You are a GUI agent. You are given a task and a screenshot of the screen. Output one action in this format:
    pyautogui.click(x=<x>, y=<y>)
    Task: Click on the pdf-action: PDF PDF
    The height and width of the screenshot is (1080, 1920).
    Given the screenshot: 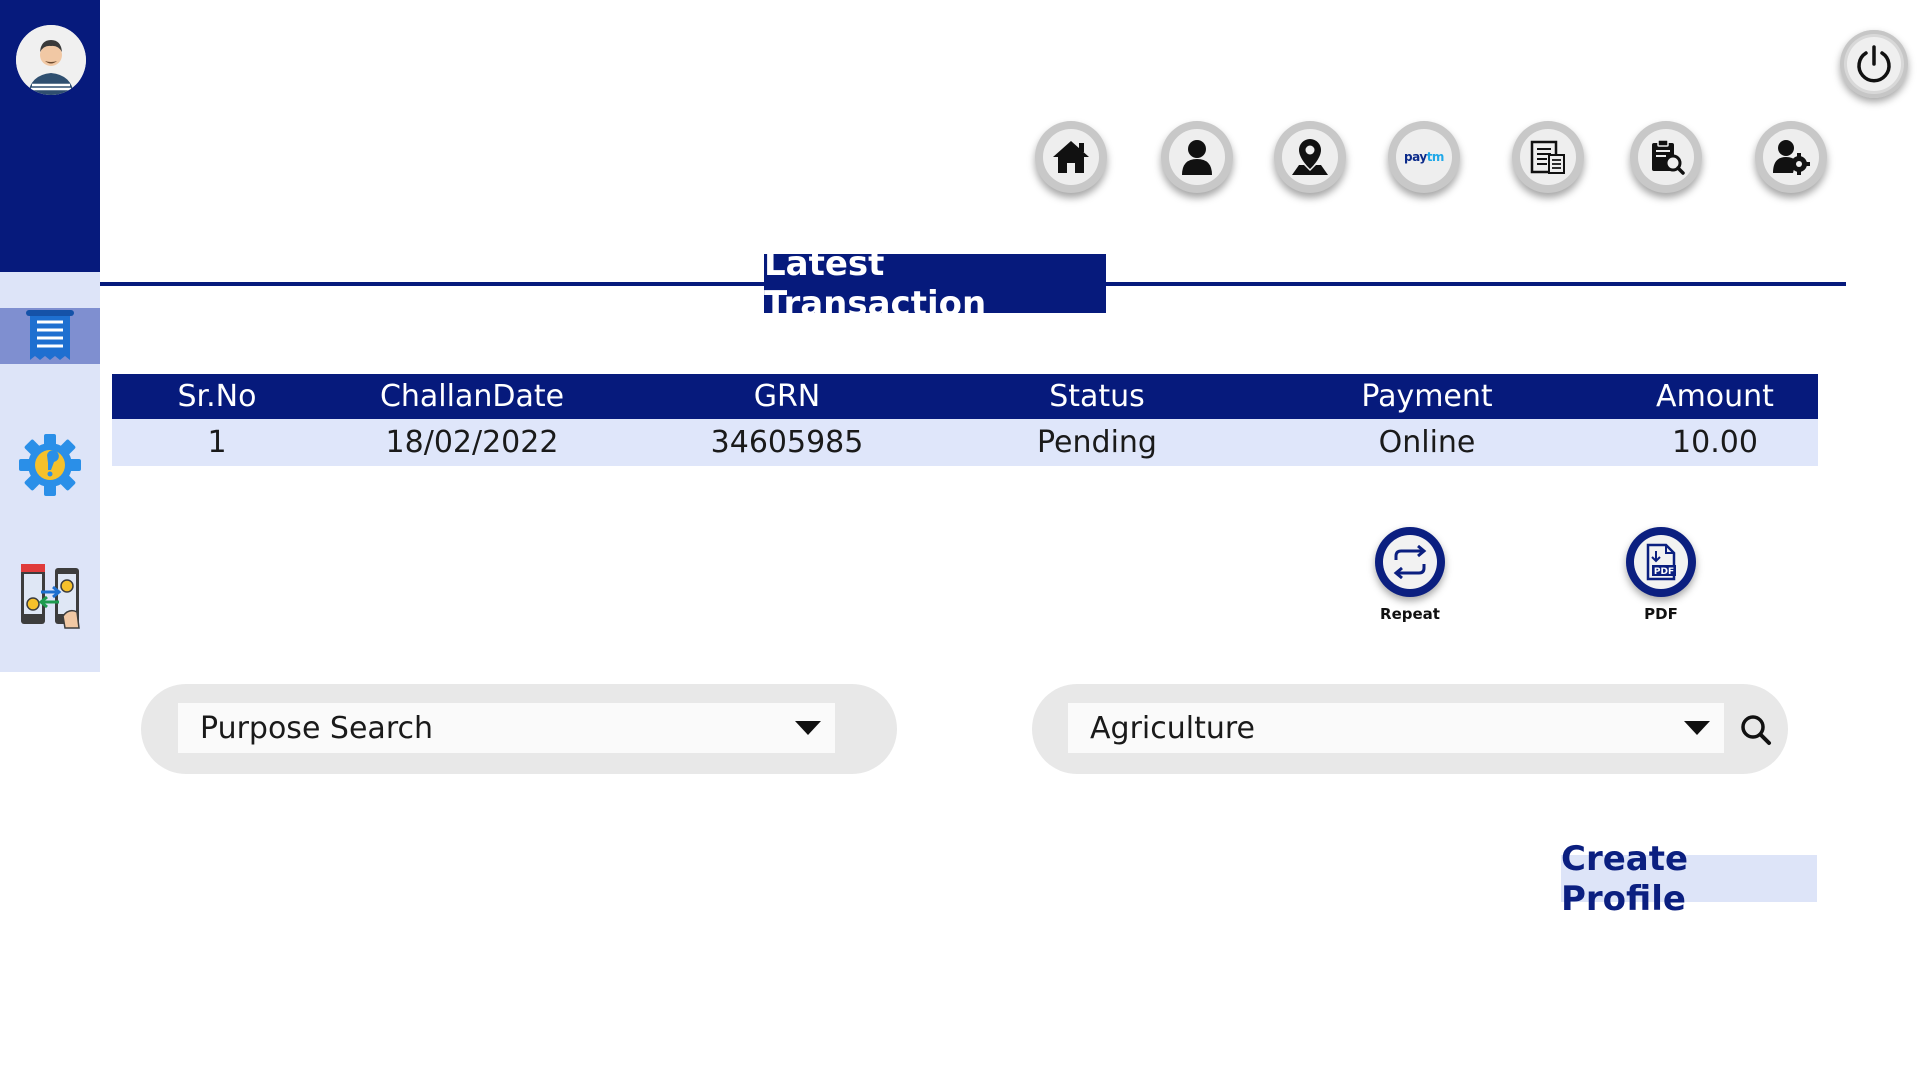 What is the action you would take?
    pyautogui.click(x=1661, y=575)
    